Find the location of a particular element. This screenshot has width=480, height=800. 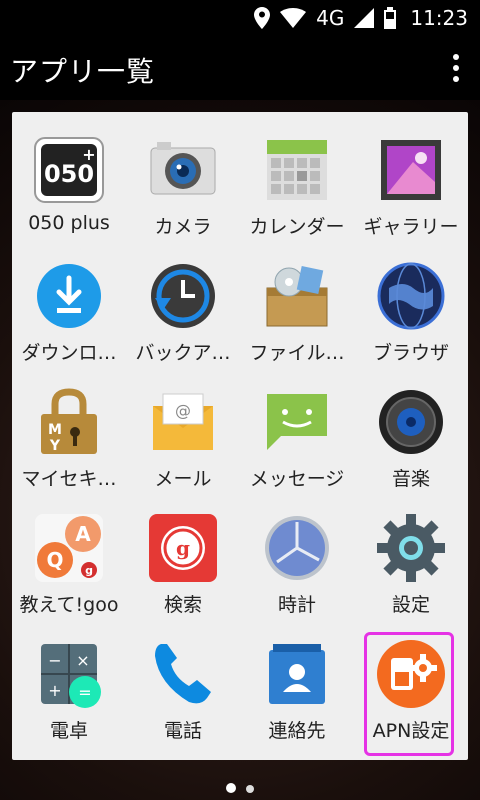

file-manager-icon is located at coordinates (297, 296).